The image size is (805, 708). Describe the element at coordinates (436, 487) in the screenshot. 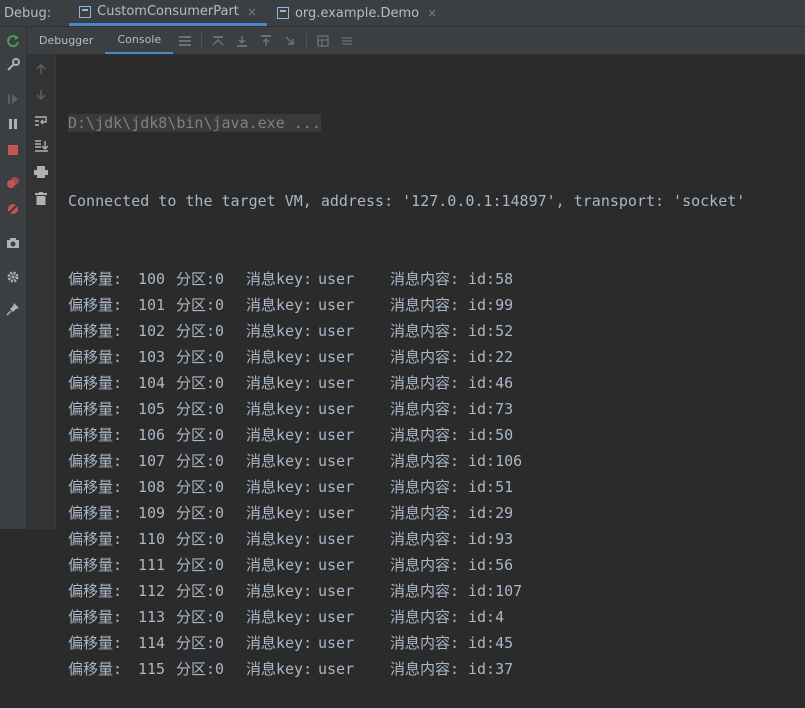

I see `console-line: 偏移量: 108 分区:0 消息key: user 消息内容: id:51` at that location.